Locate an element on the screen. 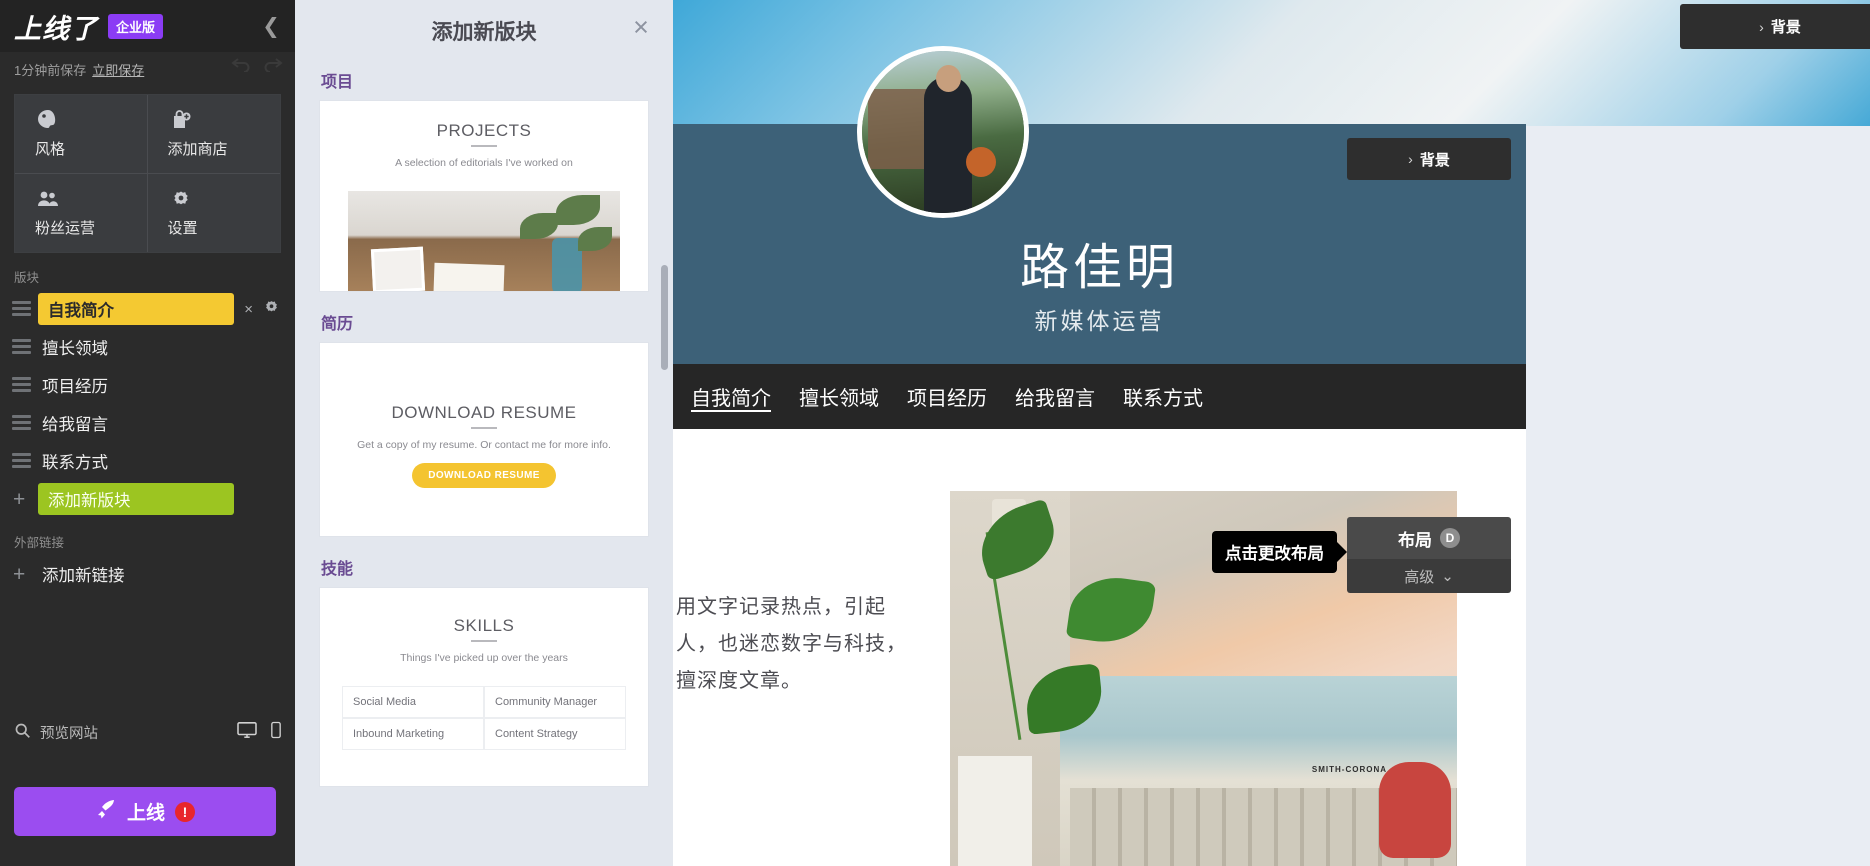  card-heading: SKILLS is located at coordinates (484, 629).